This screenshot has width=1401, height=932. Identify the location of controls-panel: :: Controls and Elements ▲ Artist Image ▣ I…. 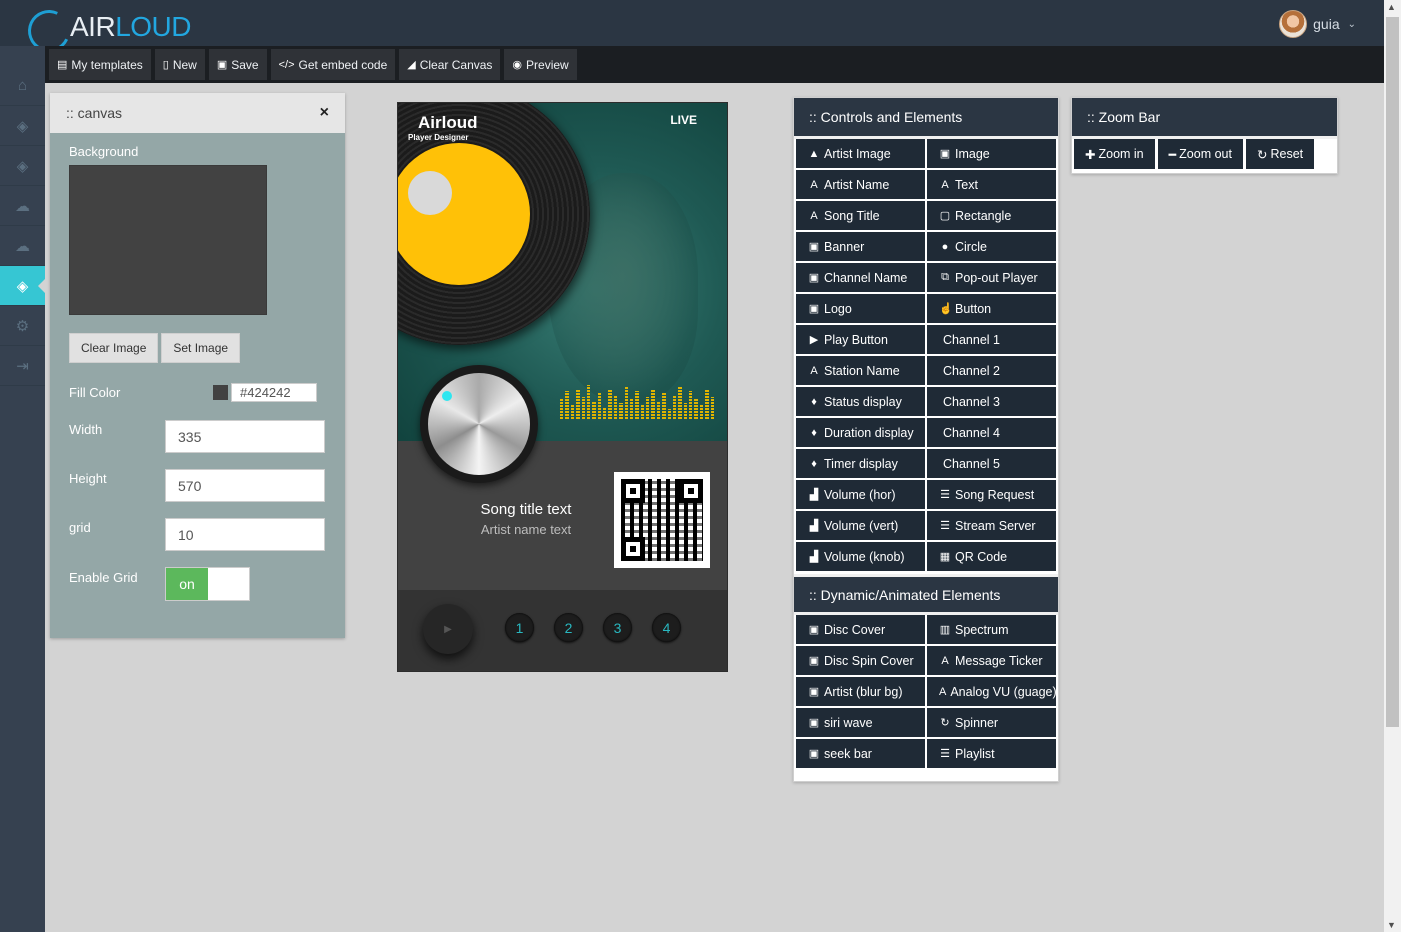
(926, 439).